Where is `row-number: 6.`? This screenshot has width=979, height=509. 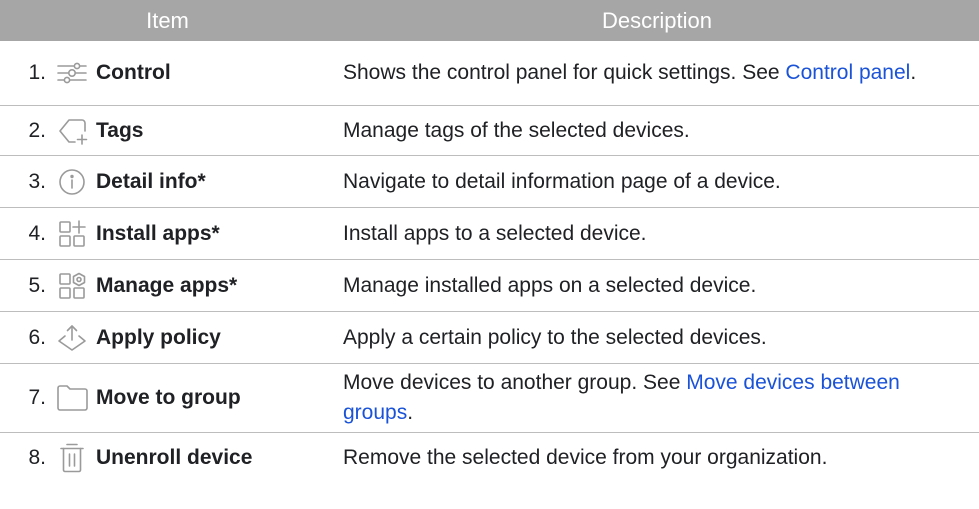
row-number: 6. is located at coordinates (37, 337).